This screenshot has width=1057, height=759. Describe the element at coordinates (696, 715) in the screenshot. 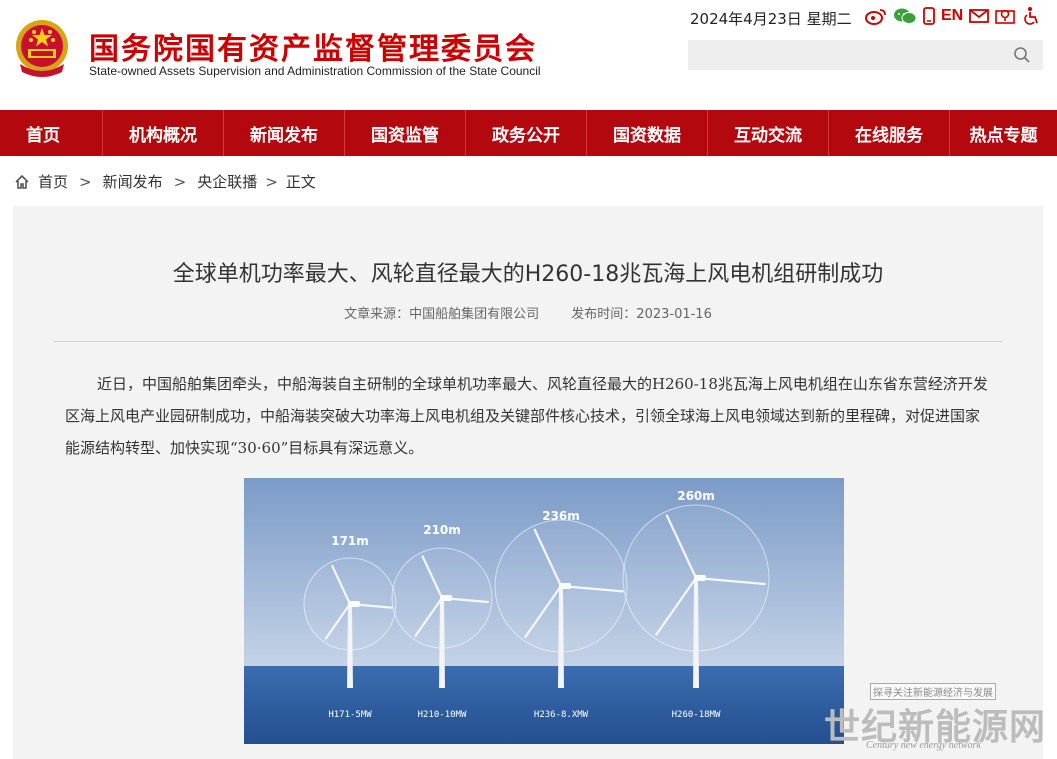

I see `turbine-model-label: H260-18MW` at that location.